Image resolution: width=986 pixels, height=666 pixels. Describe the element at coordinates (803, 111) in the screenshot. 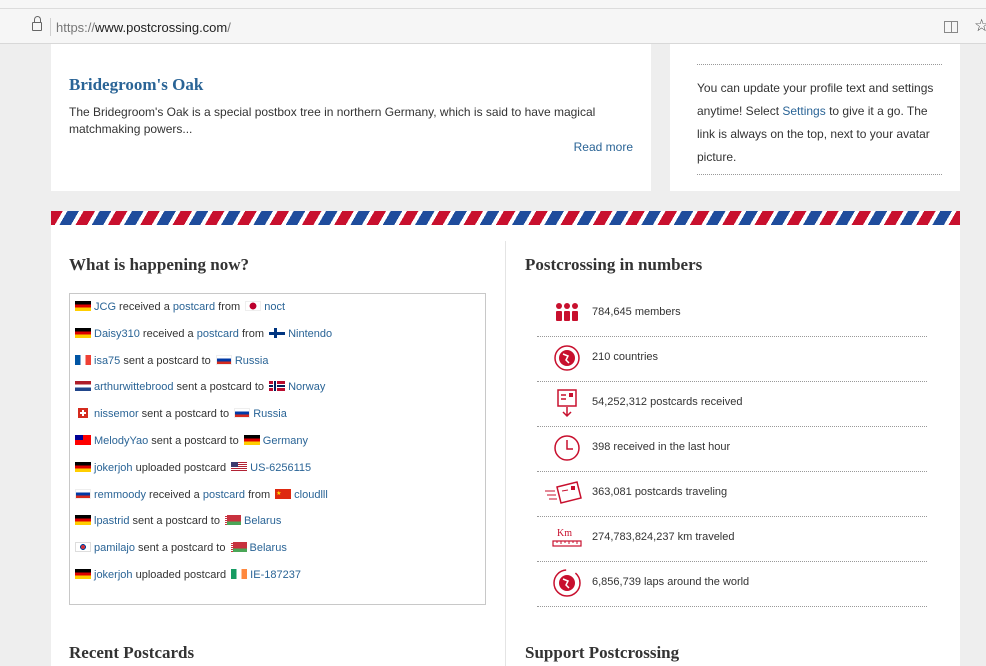

I see `settings-link: Settings` at that location.